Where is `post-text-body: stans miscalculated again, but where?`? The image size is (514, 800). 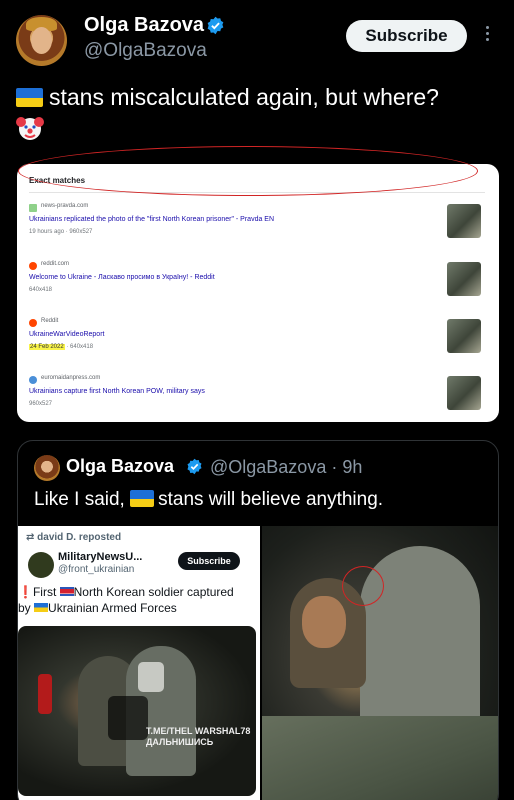 post-text-body: stans miscalculated again, but where? is located at coordinates (244, 97).